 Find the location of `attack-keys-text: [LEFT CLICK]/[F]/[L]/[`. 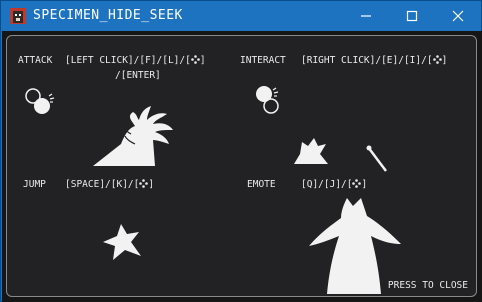

attack-keys-text: [LEFT CLICK]/[F]/[L]/[ is located at coordinates (128, 60).